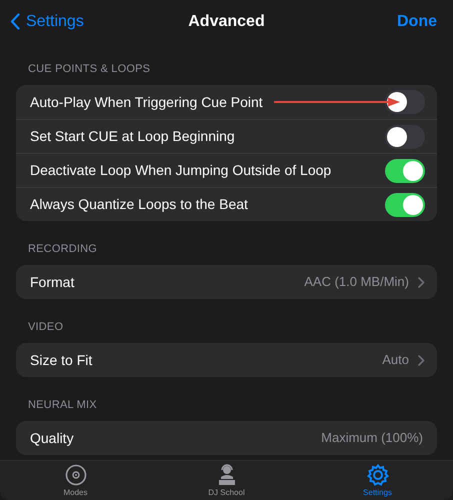  I want to click on setting-label: Quality, so click(52, 438).